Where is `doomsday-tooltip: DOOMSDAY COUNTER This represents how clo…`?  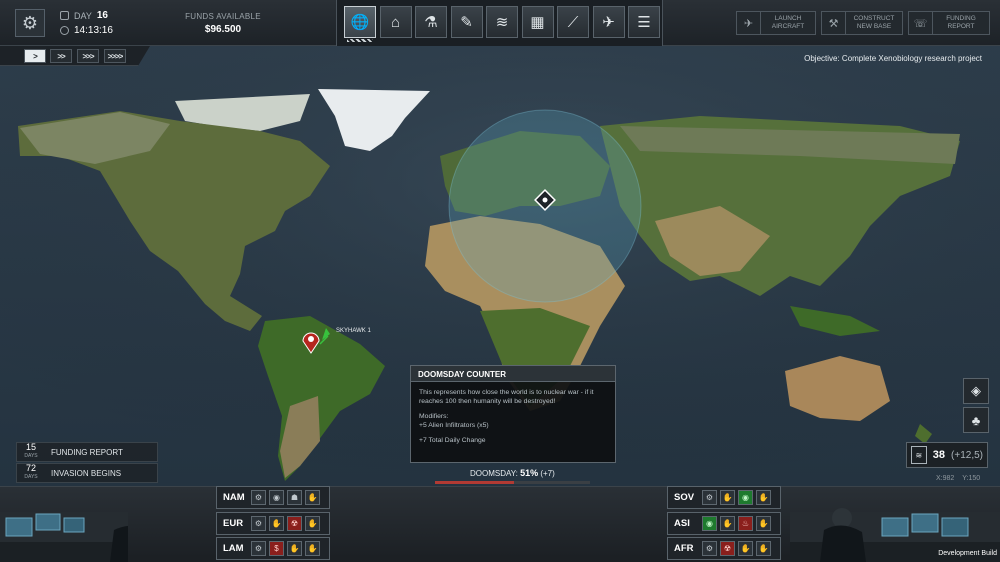 doomsday-tooltip: DOOMSDAY COUNTER This represents how clo… is located at coordinates (513, 414).